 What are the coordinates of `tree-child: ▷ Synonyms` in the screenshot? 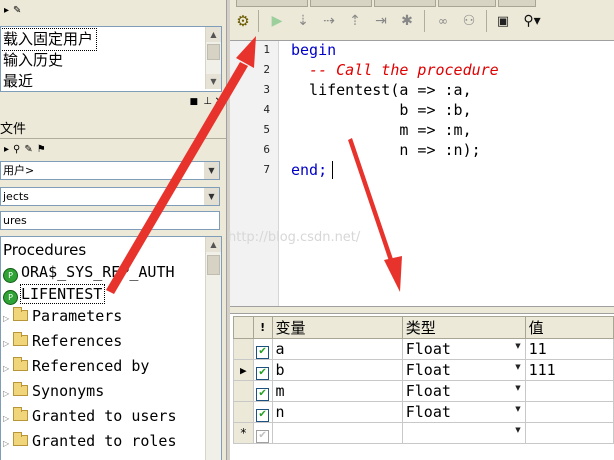 It's located at (90, 392).